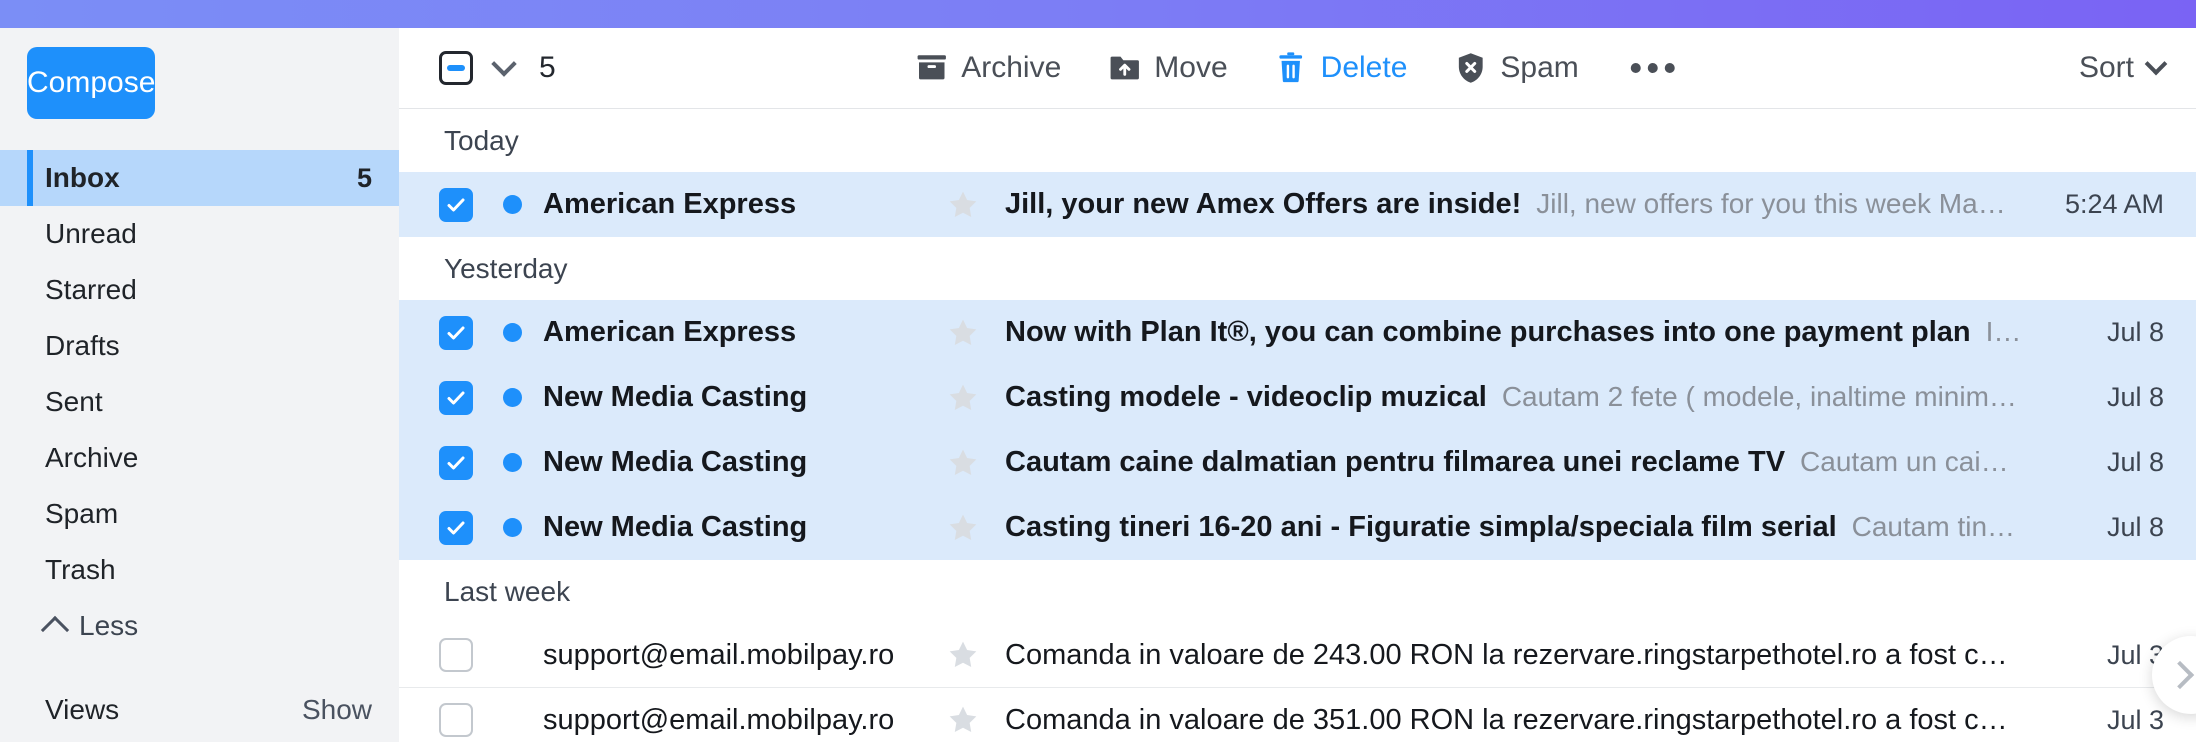  I want to click on read-placeholder, so click(512, 655).